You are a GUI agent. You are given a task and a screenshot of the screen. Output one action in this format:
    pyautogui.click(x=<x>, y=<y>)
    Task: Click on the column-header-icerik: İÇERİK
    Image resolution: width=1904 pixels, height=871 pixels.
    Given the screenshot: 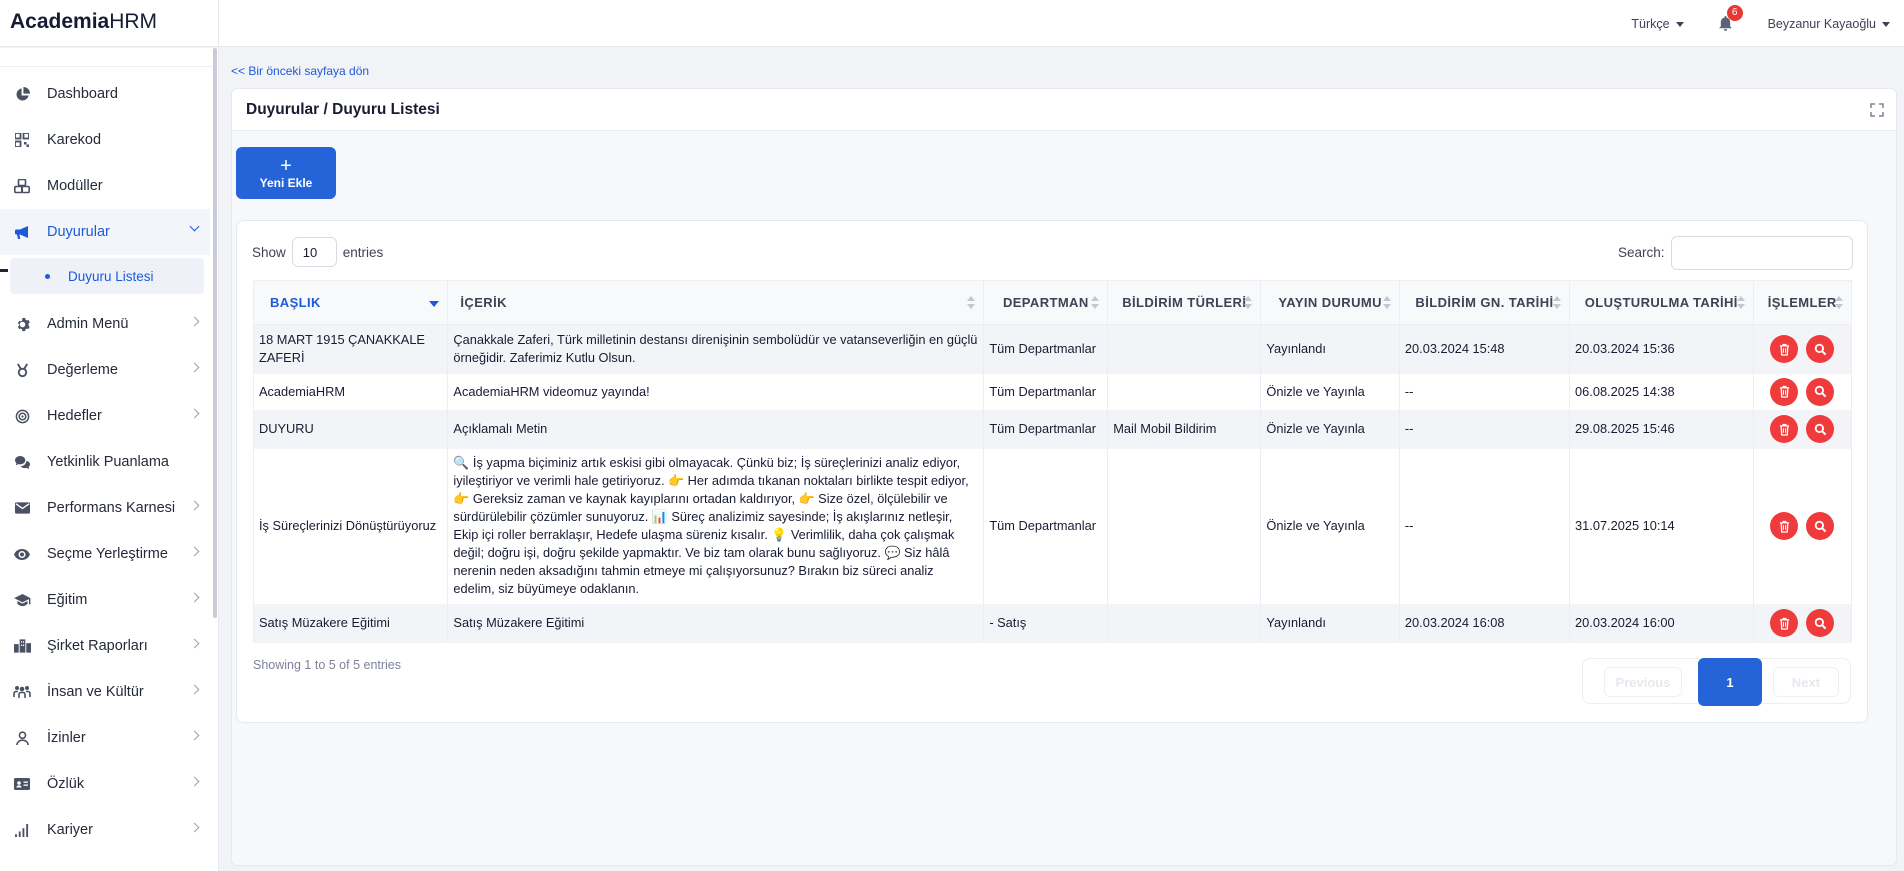 What is the action you would take?
    pyautogui.click(x=716, y=302)
    